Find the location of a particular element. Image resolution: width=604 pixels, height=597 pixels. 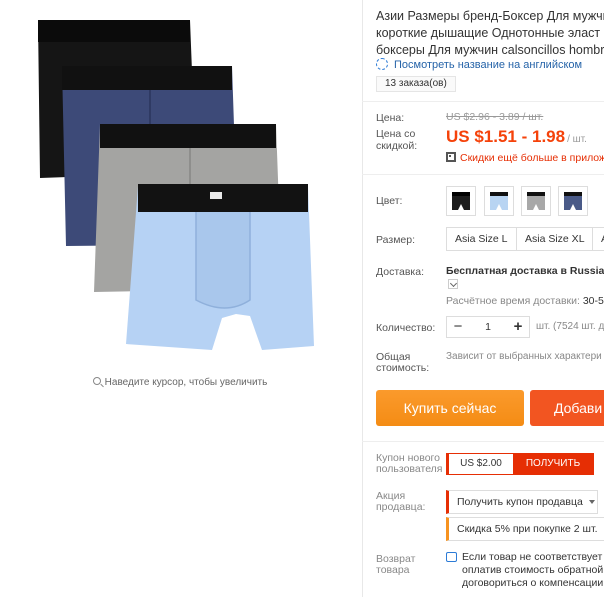

delivery-time-value: 30-50 is located at coordinates (593, 301).